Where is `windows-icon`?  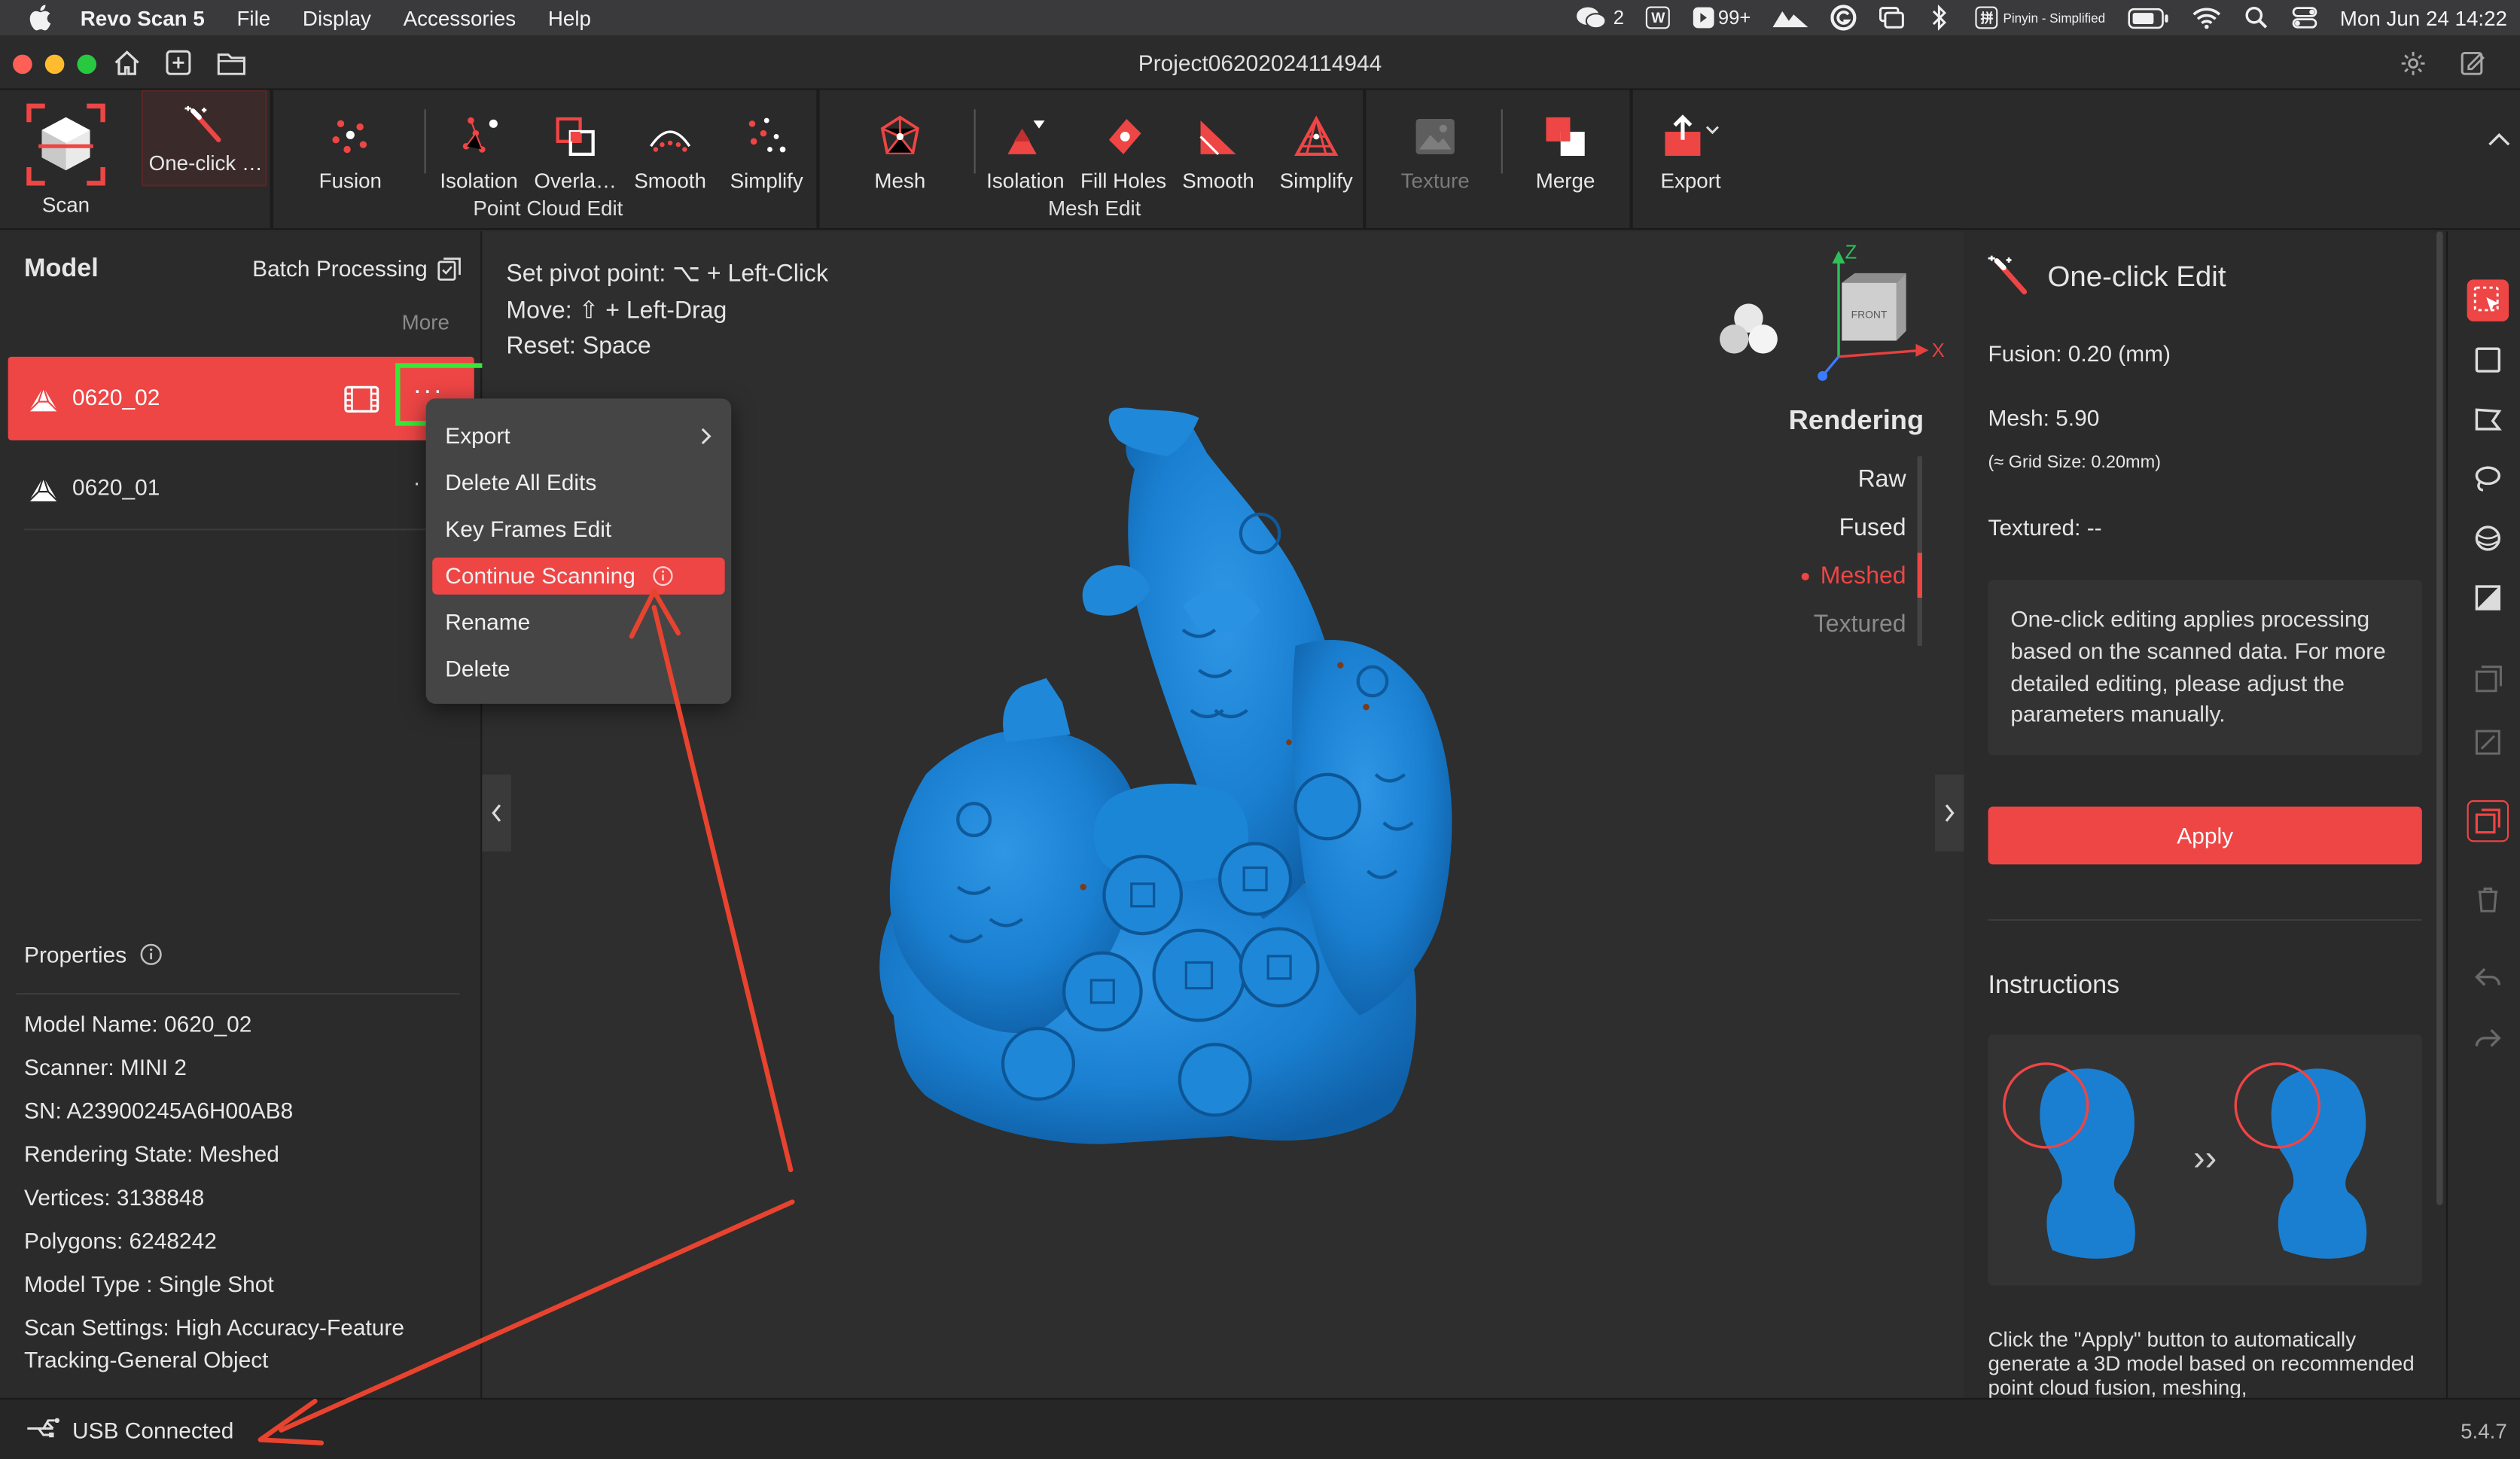 windows-icon is located at coordinates (1892, 17).